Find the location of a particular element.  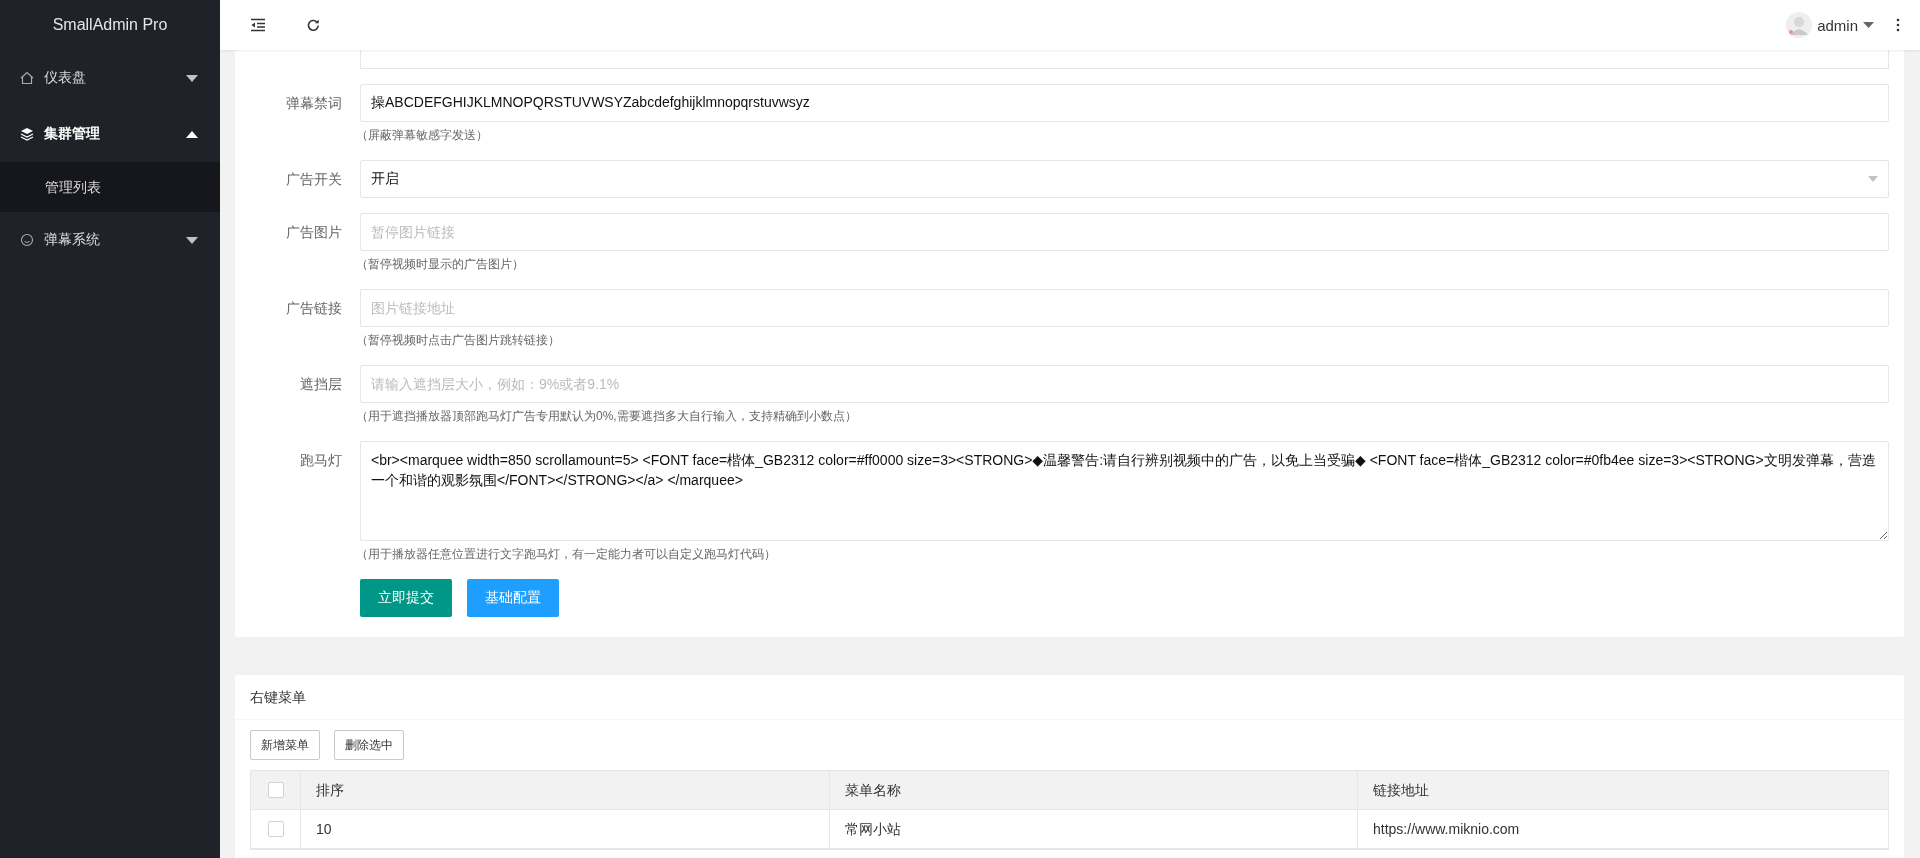

input-field: 图片链接地址 is located at coordinates (1124, 308).